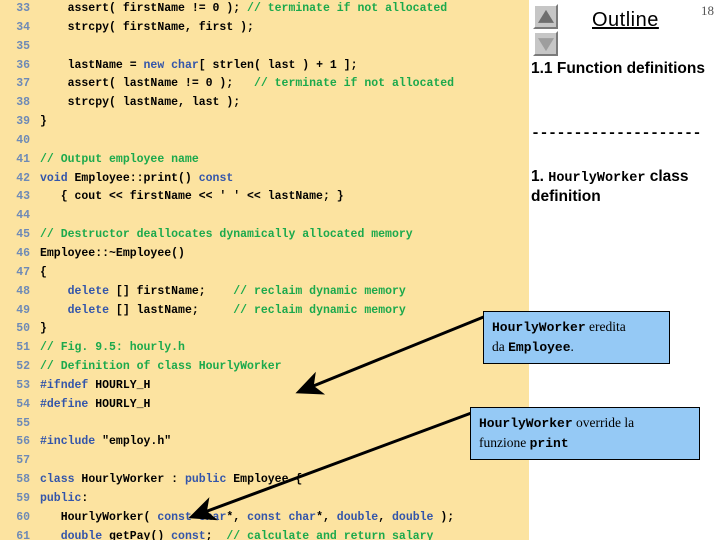  I want to click on line-number: 51, so click(23, 348).